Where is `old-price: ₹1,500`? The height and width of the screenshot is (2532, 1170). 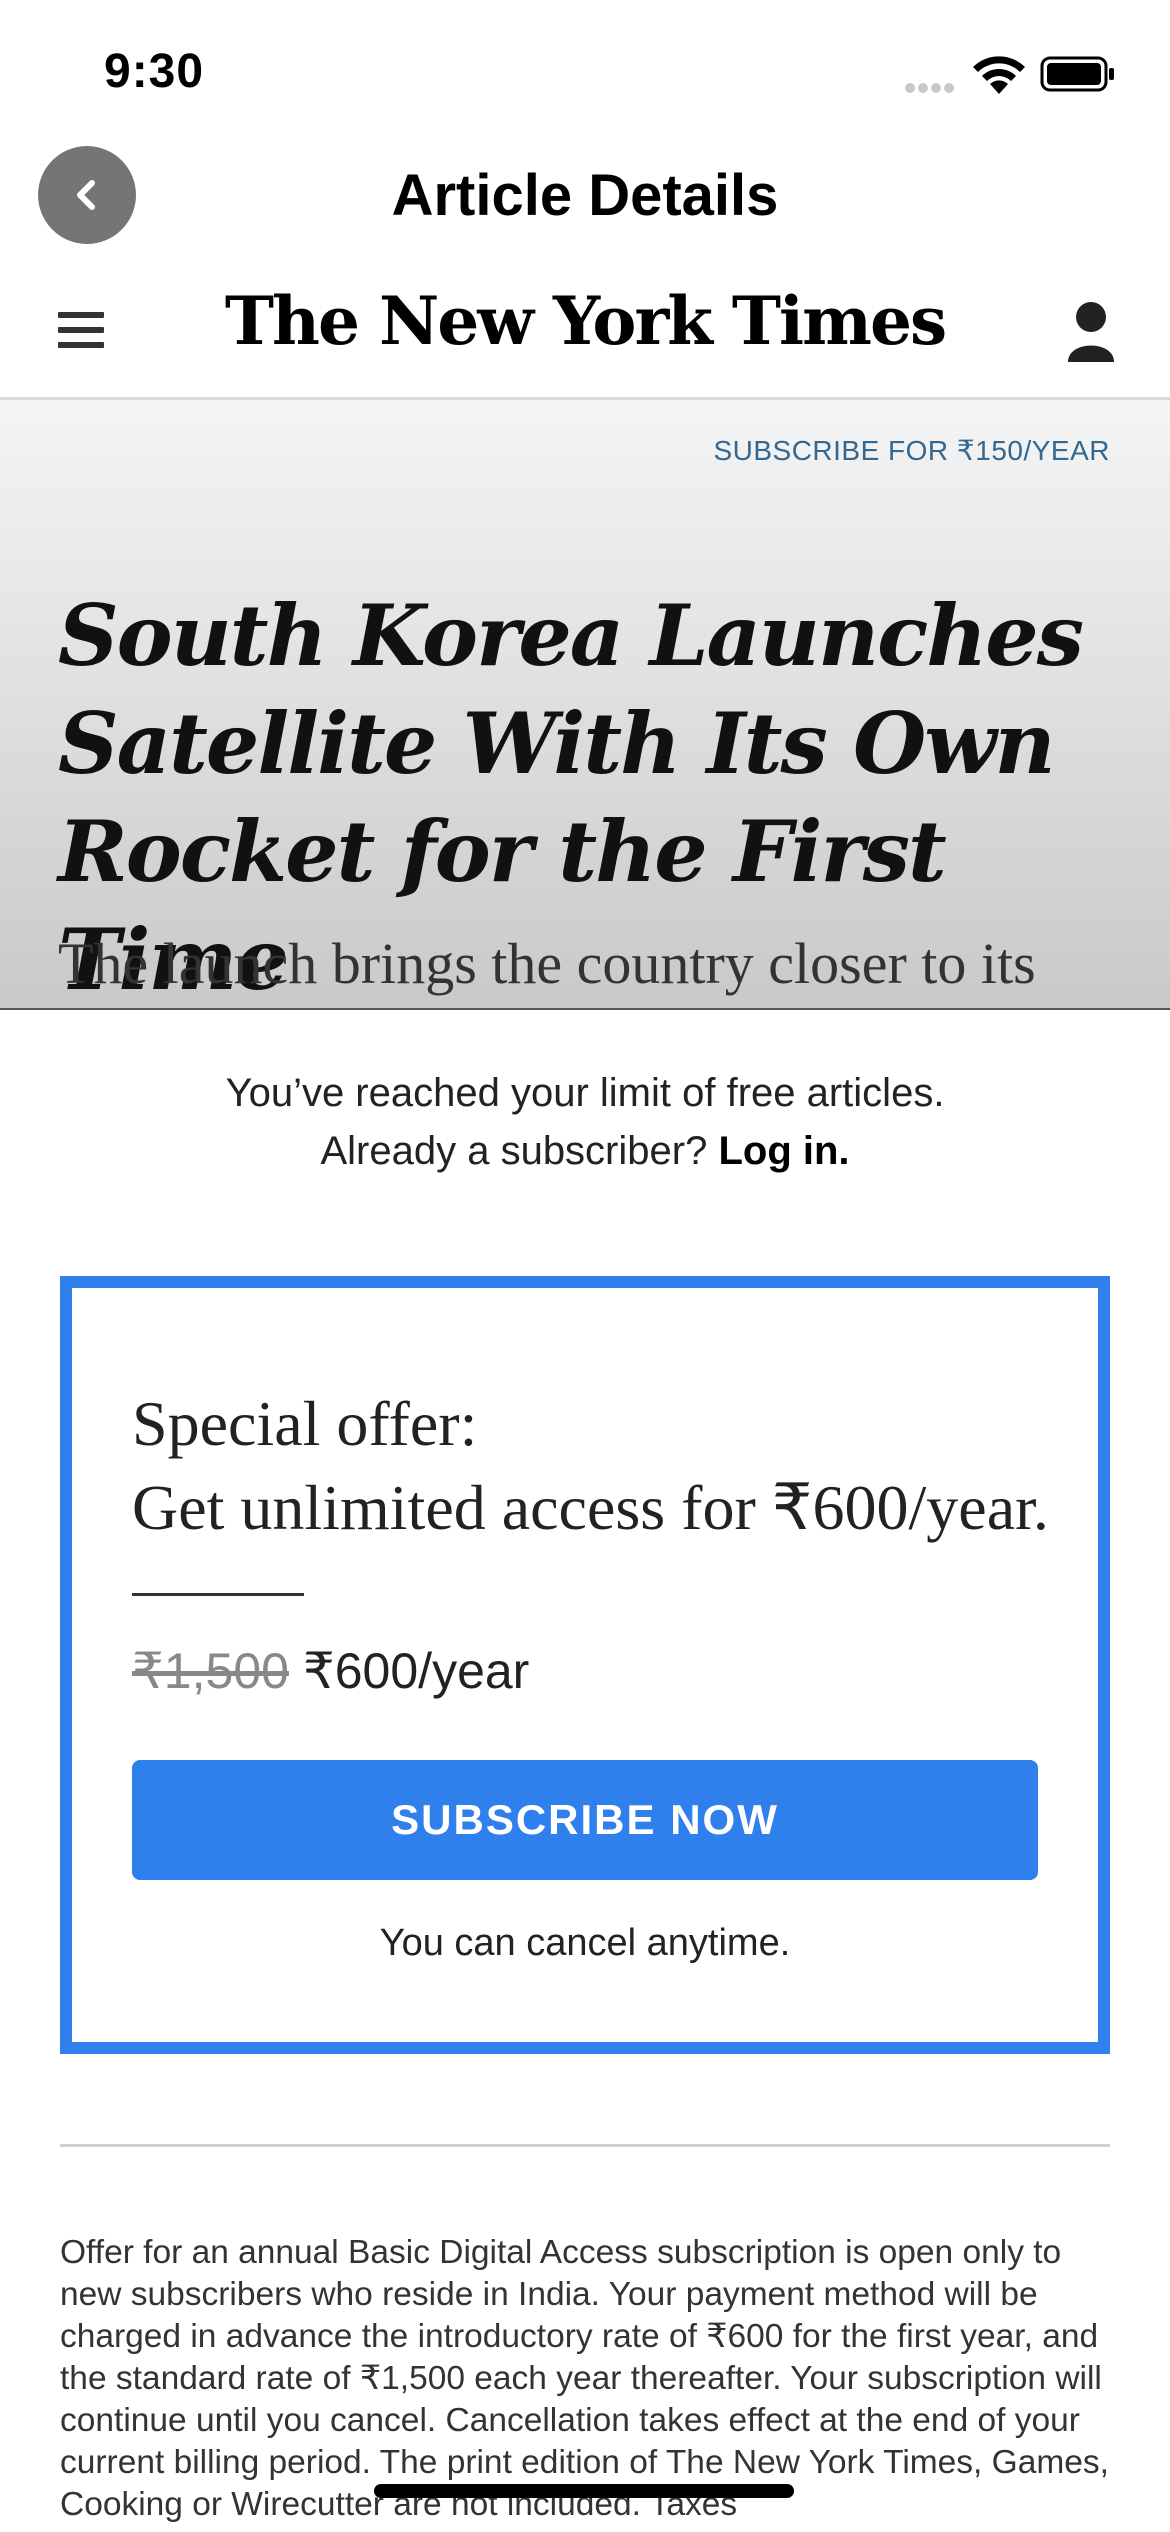
old-price: ₹1,500 is located at coordinates (210, 1671).